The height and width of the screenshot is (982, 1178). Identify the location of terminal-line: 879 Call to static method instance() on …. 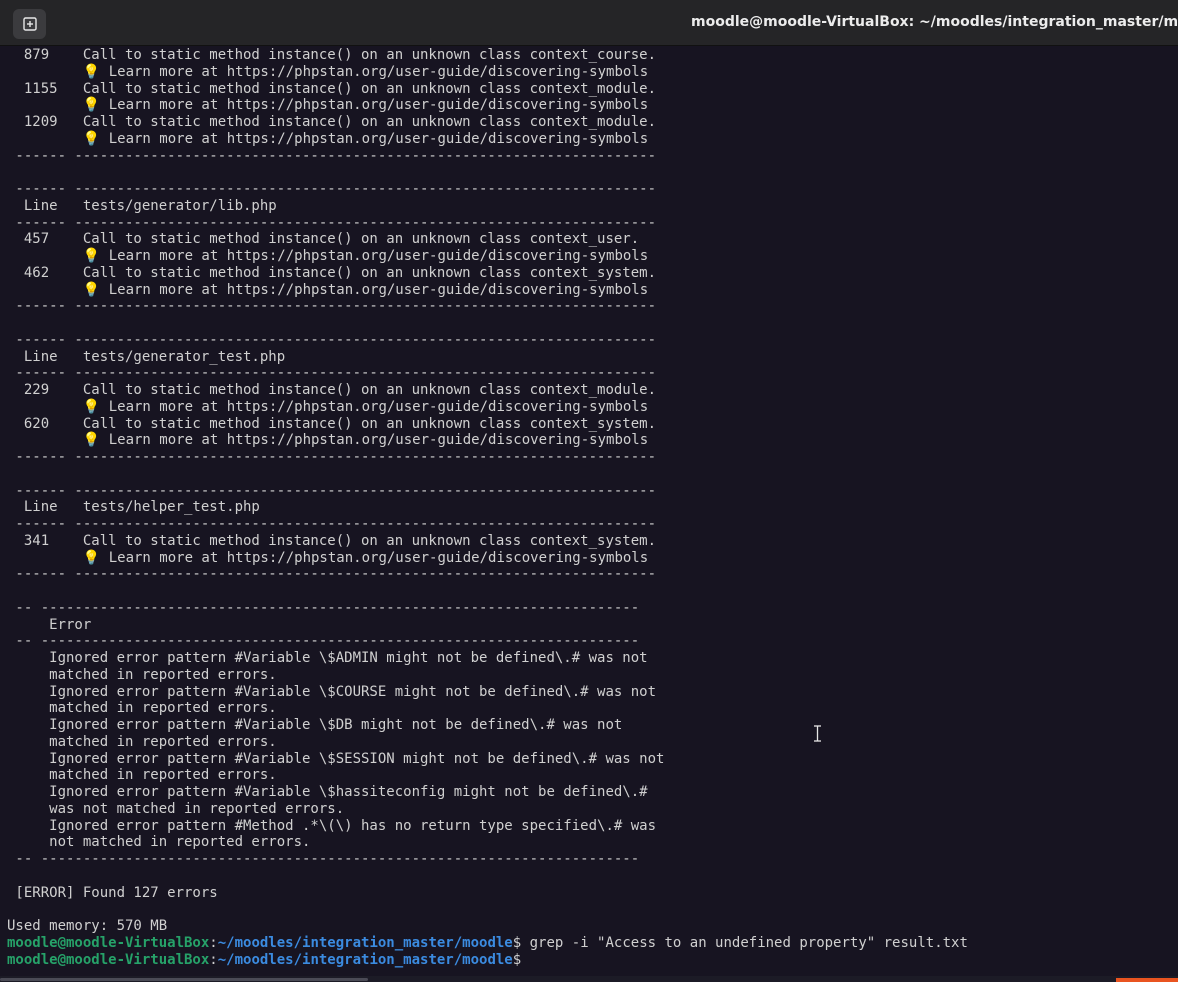
(332, 55).